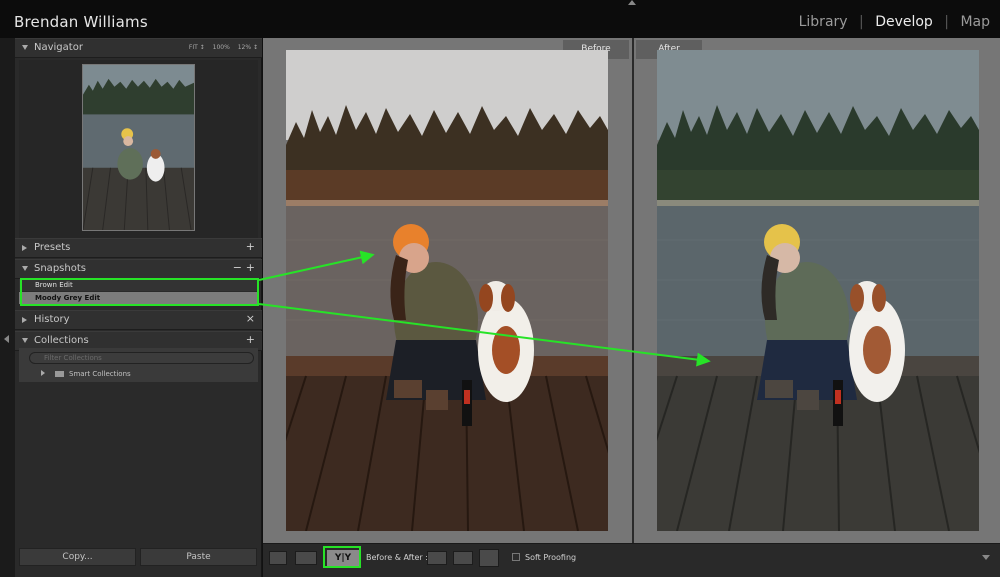 The image size is (1000, 577). I want to click on toolbar-options-dropdown-icon, so click(986, 557).